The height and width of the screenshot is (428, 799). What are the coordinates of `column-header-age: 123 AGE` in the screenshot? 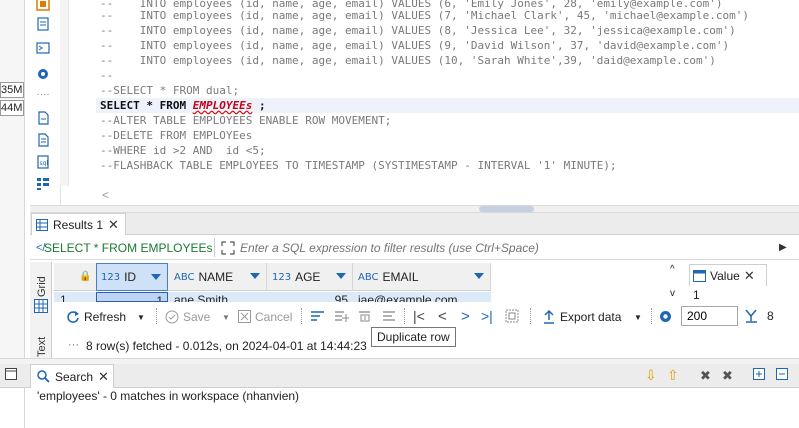 It's located at (310, 277).